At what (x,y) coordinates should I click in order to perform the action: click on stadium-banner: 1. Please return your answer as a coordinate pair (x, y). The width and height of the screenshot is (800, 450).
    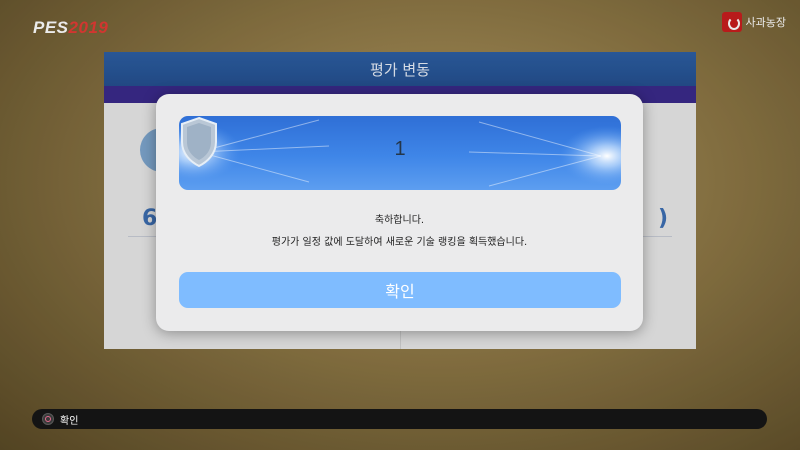
    Looking at the image, I should click on (400, 153).